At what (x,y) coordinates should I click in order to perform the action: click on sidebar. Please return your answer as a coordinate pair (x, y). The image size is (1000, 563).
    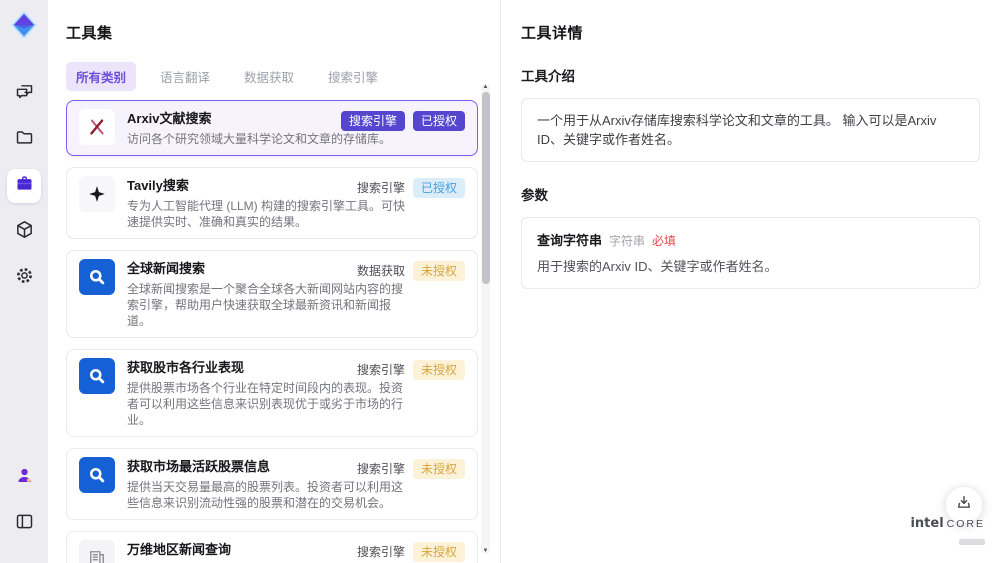
    Looking at the image, I should click on (24, 281).